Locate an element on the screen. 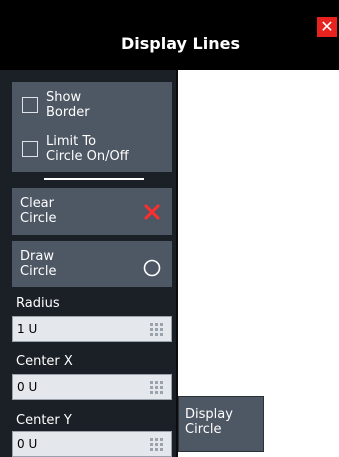 This screenshot has height=457, width=339. center-y-input: 0 U is located at coordinates (92, 444).